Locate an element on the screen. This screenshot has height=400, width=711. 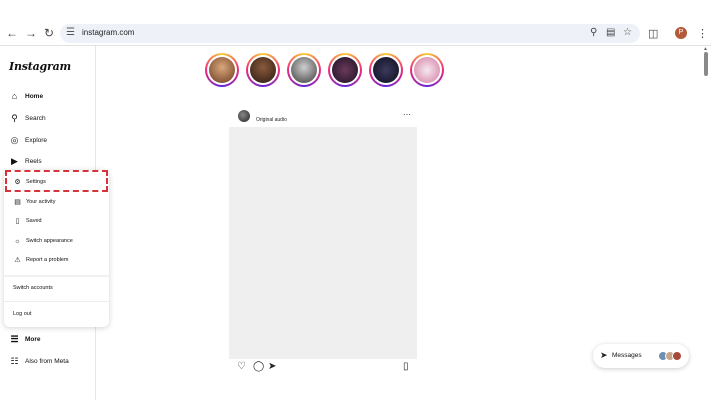
menu-item-your-activity: ▤ Your activity is located at coordinates (34, 202).